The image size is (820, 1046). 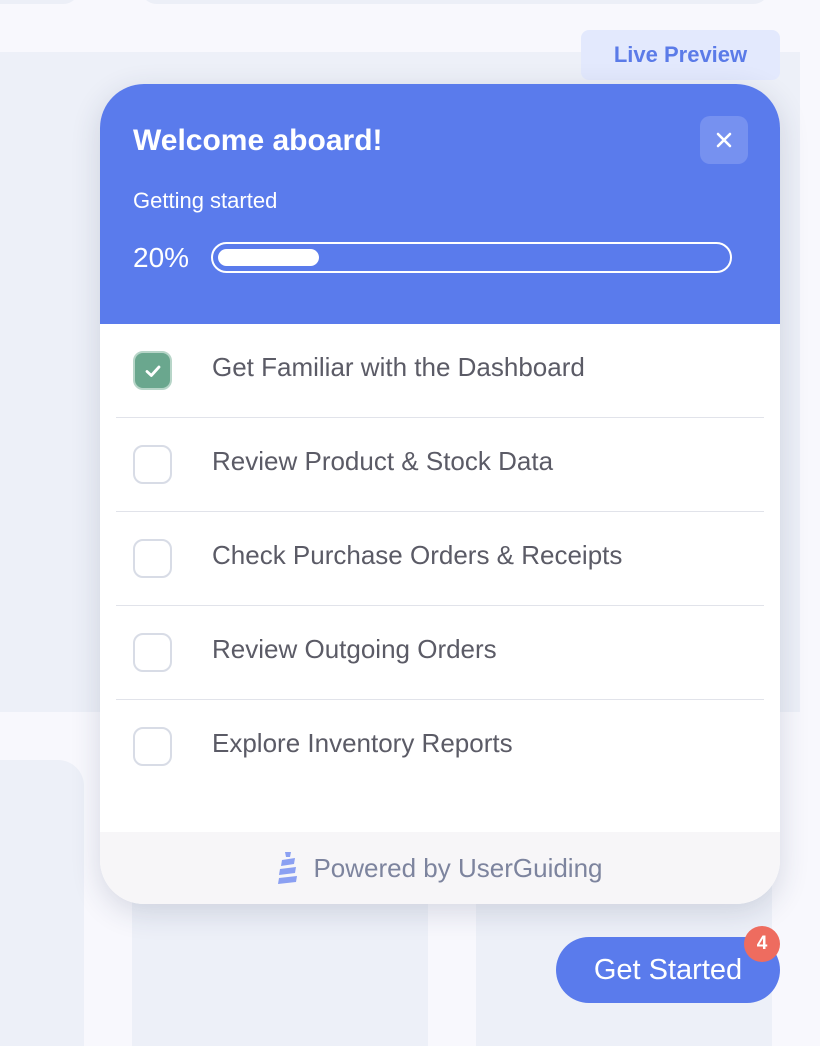 What do you see at coordinates (161, 257) in the screenshot?
I see `progress-percentage: 20%` at bounding box center [161, 257].